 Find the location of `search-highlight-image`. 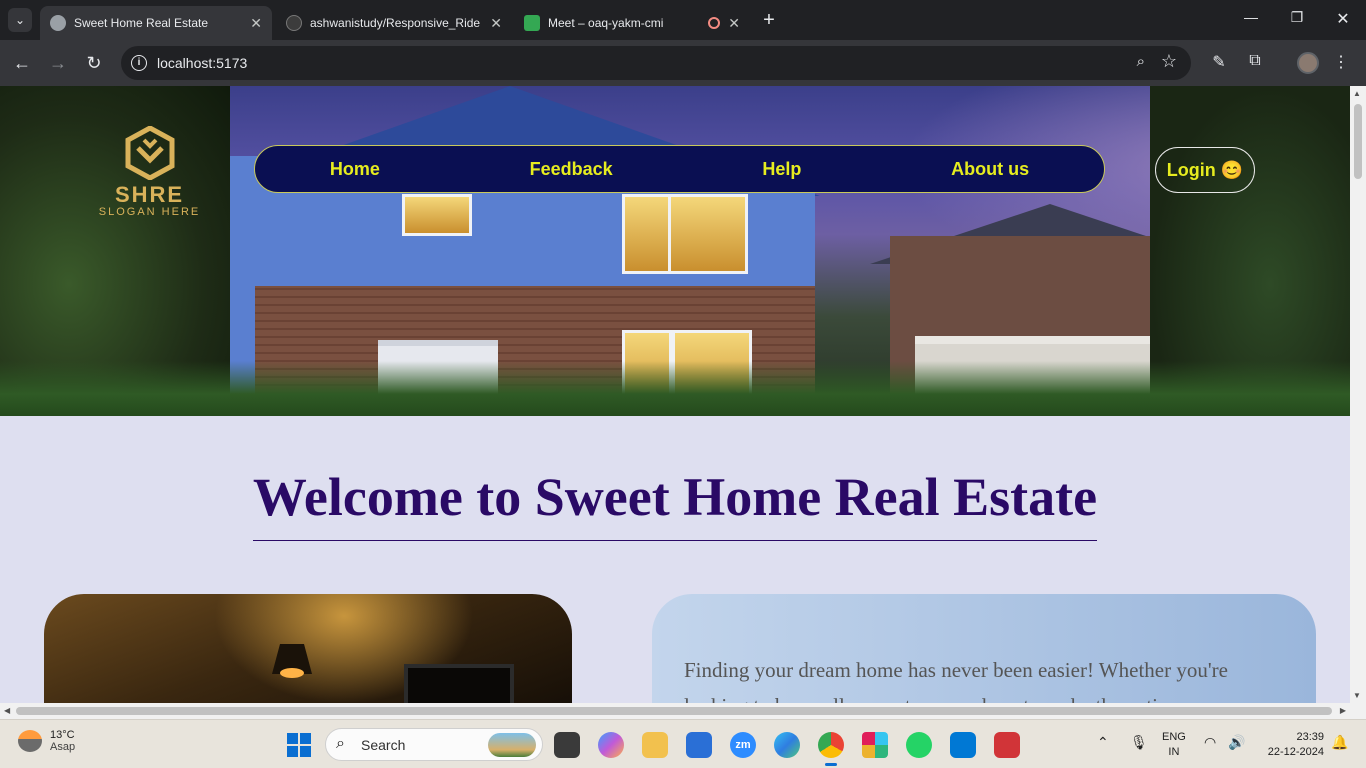

search-highlight-image is located at coordinates (512, 745).